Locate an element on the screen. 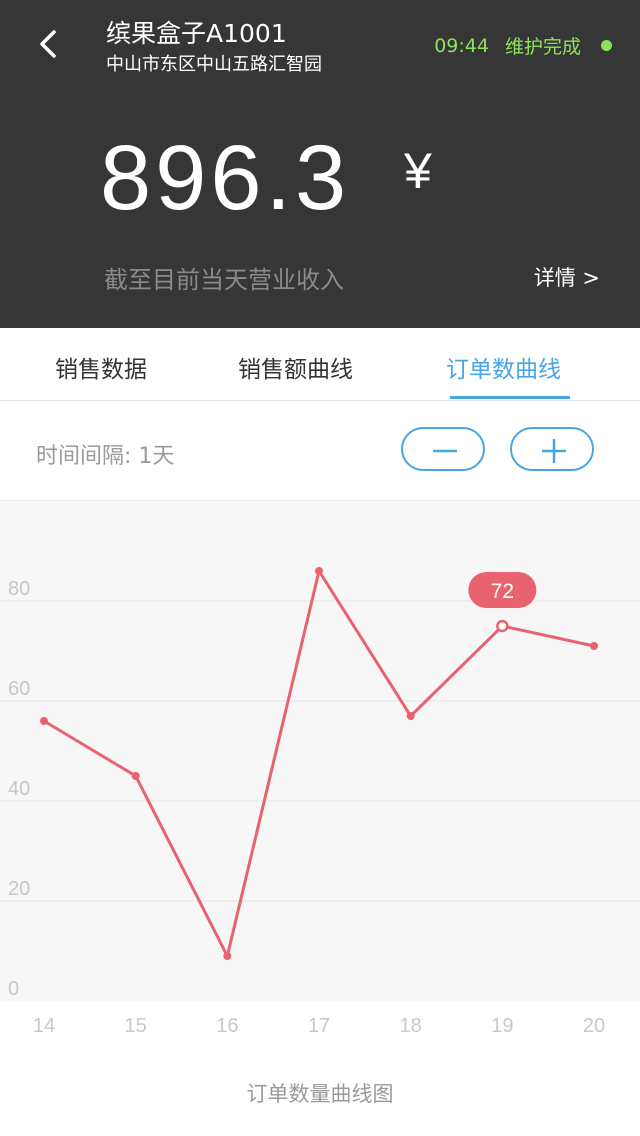 The width and height of the screenshot is (640, 1136). tab-sales-curve: 销售额曲线 is located at coordinates (295, 367).